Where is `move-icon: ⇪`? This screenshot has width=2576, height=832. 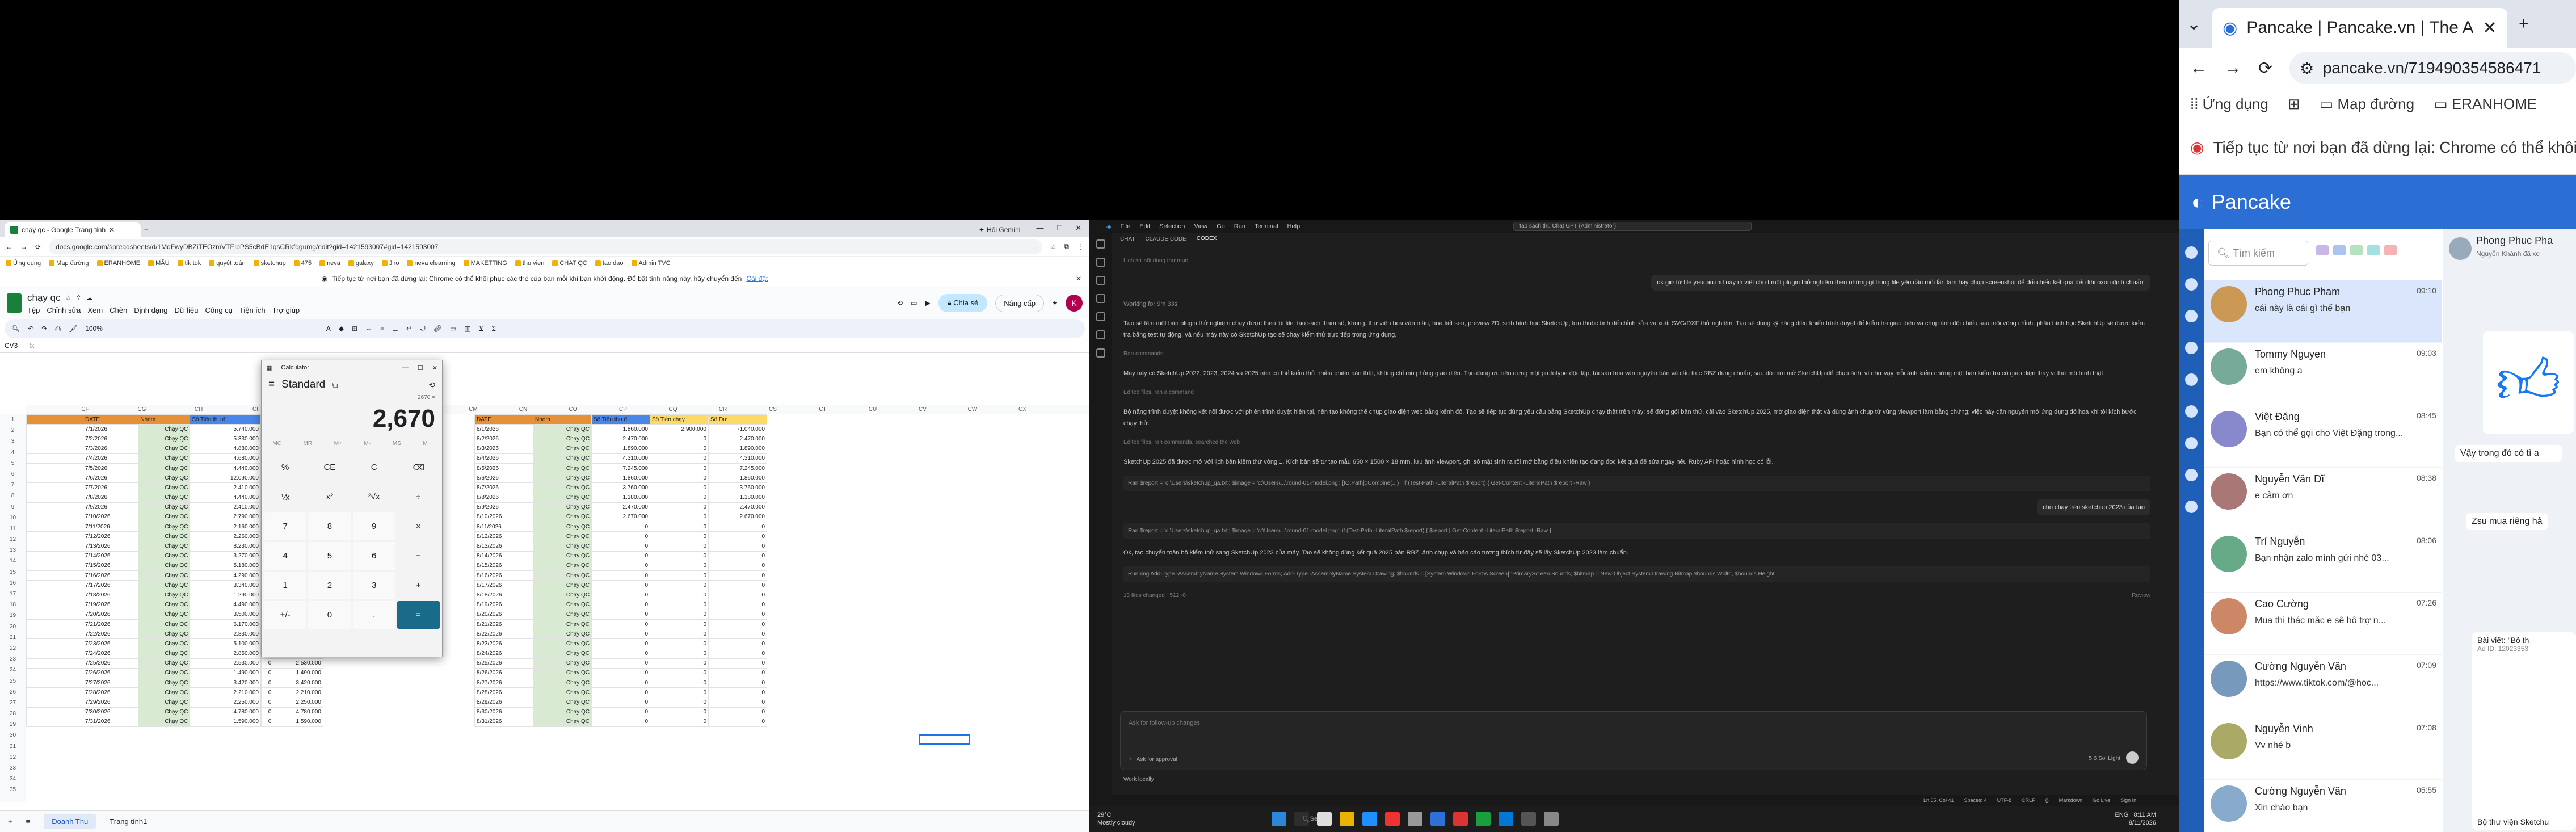
move-icon: ⇪ is located at coordinates (78, 298).